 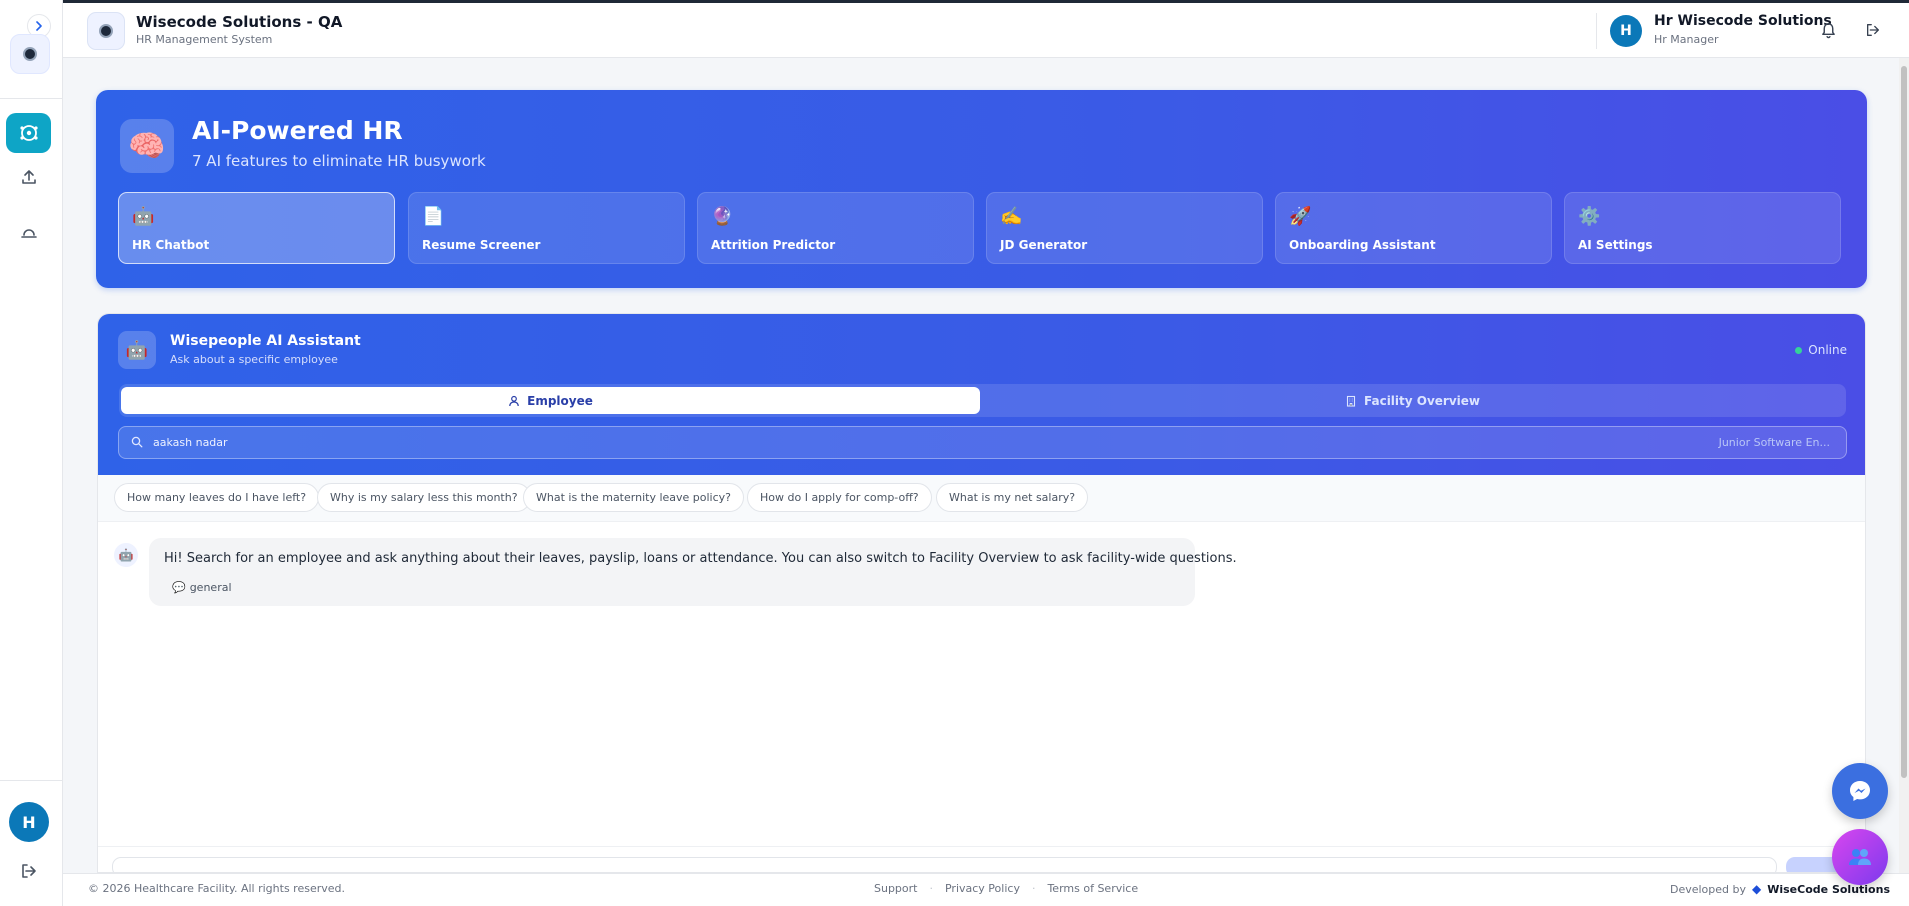 I want to click on suggestion-chip: What is my net salary?, so click(x=1012, y=497).